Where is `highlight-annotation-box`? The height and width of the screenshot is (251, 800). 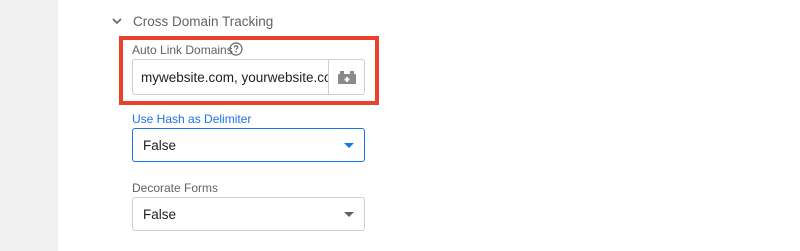
highlight-annotation-box is located at coordinates (249, 70).